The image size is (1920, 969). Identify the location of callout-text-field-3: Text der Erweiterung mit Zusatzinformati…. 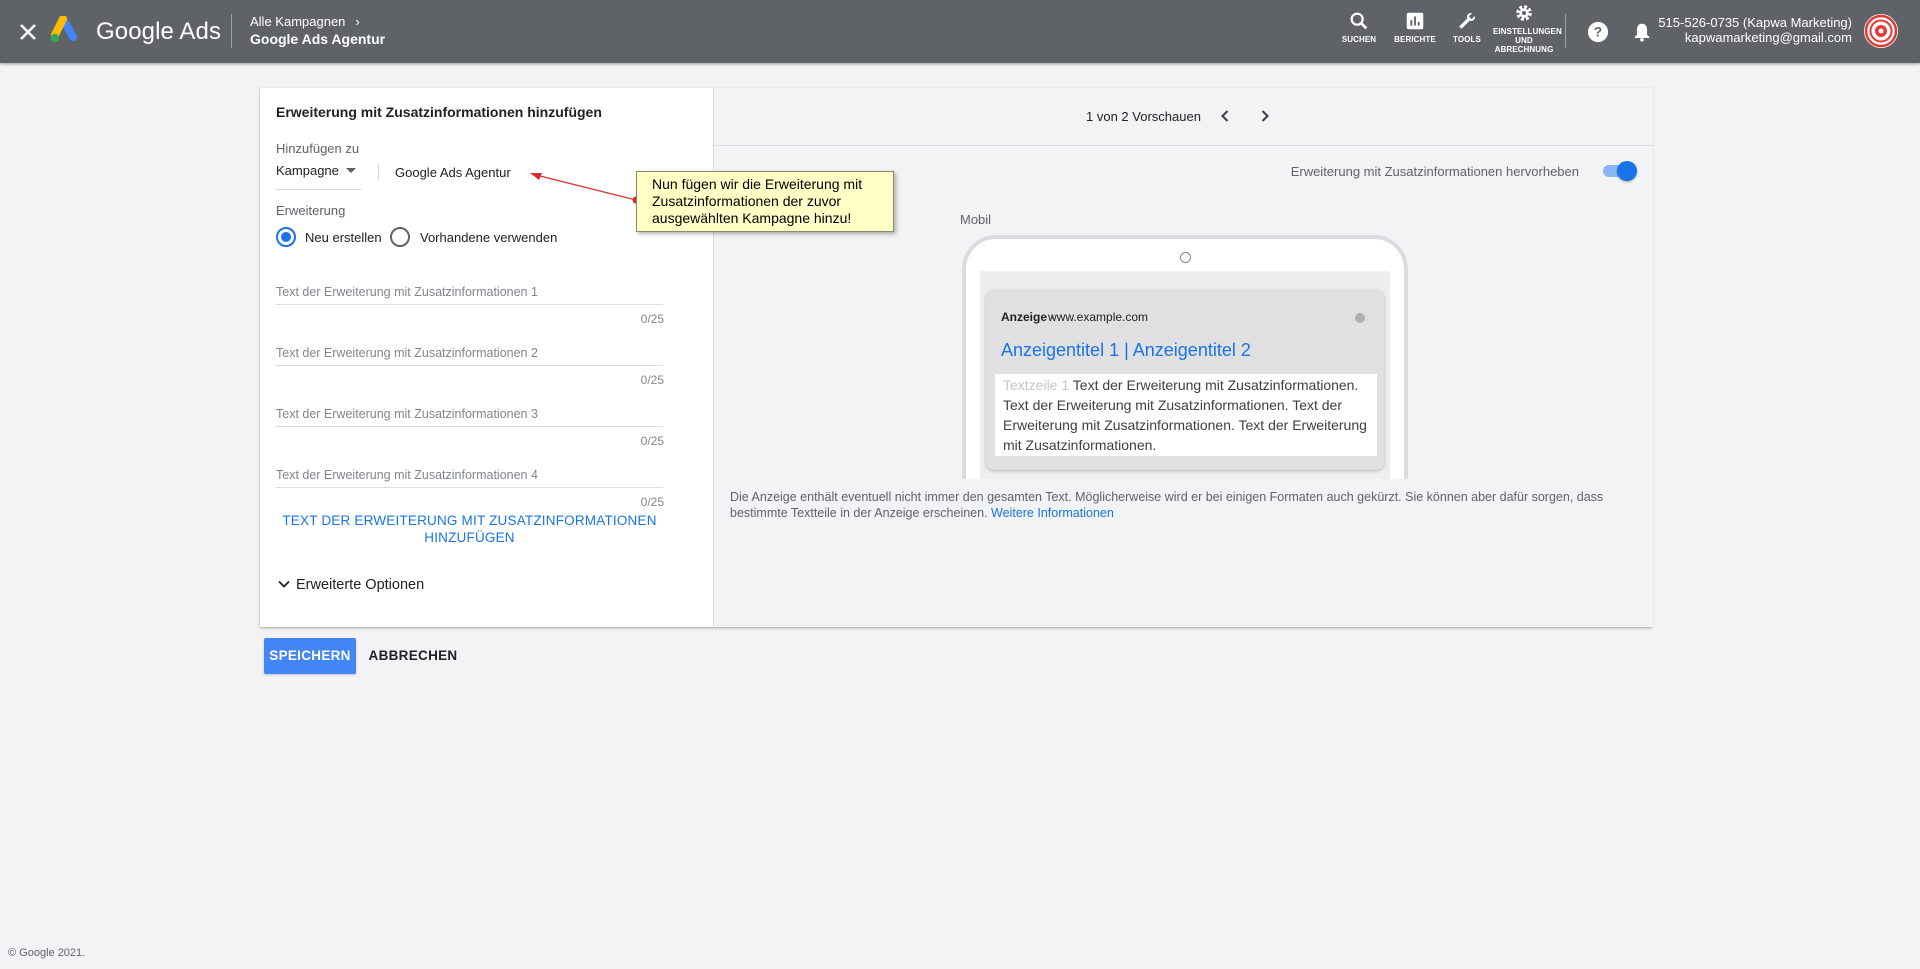
(469, 414).